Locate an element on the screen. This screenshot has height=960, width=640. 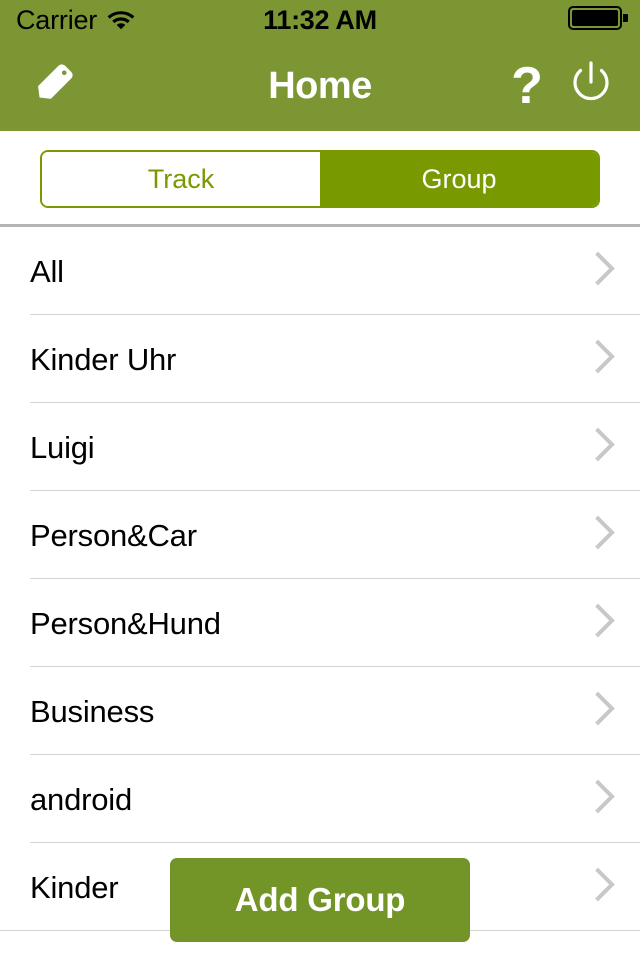
status-bar-time: 11:32 AM is located at coordinates (320, 19).